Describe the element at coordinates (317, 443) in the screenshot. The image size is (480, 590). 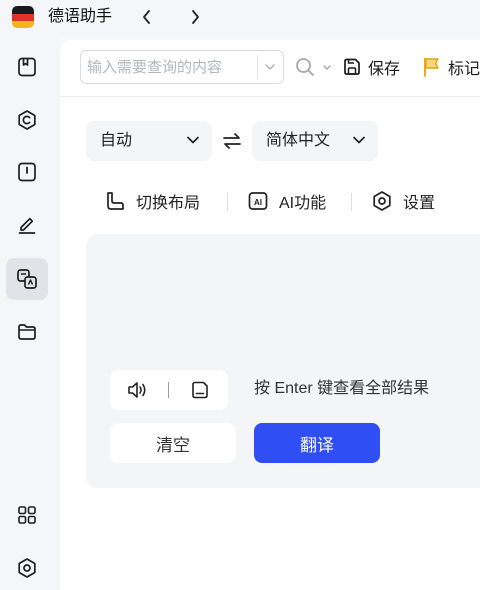
I see `translate-button: 翻译` at that location.